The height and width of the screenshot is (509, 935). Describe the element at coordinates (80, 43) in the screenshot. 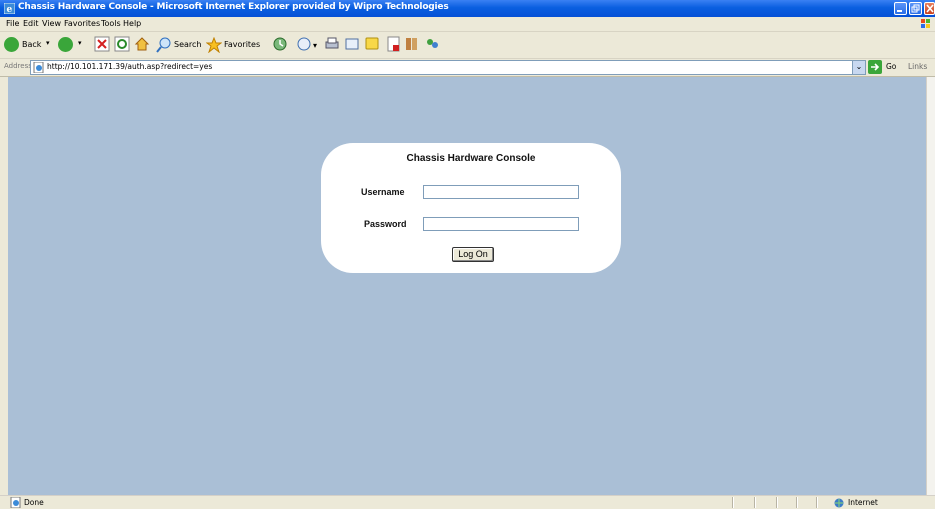

I see `forward-dropdown-icon: ▾` at that location.